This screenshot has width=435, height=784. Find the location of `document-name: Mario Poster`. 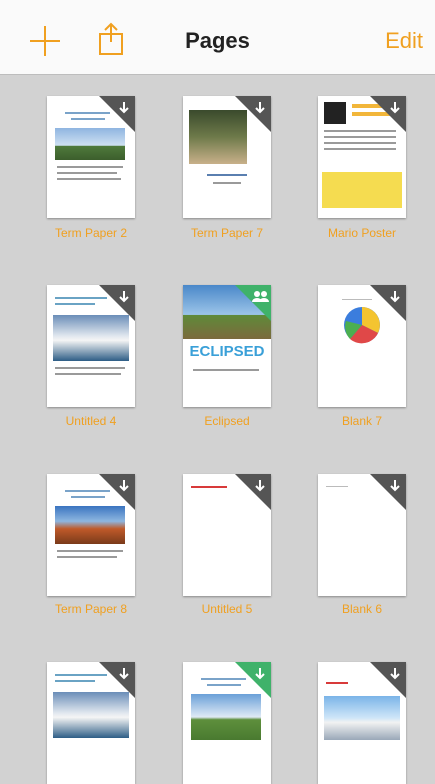

document-name: Mario Poster is located at coordinates (362, 233).